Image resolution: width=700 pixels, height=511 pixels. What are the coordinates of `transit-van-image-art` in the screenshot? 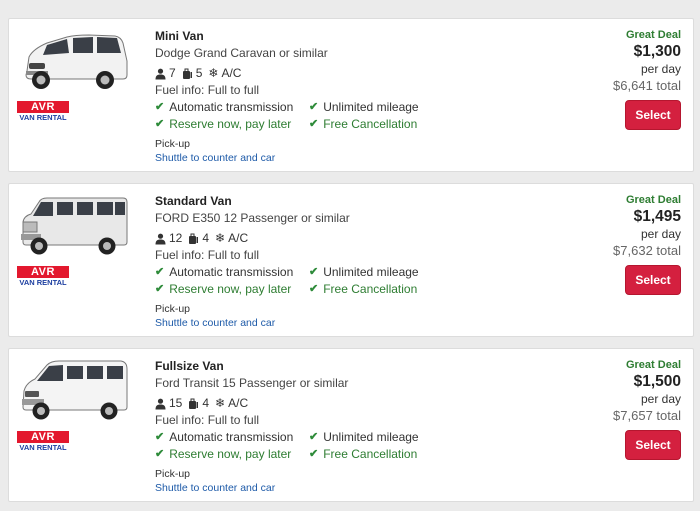 It's located at (75, 390).